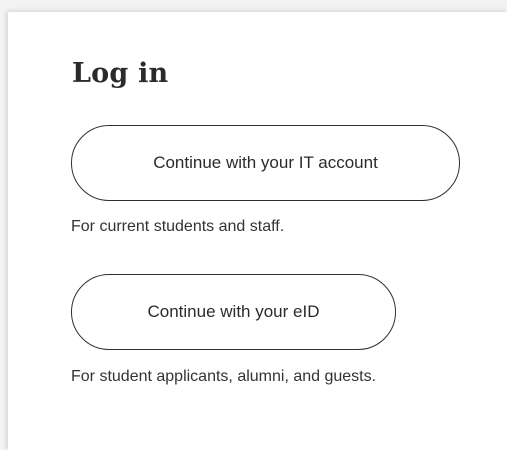 This screenshot has width=507, height=450. I want to click on continue-it-account-button: Continue with your IT account, so click(265, 163).